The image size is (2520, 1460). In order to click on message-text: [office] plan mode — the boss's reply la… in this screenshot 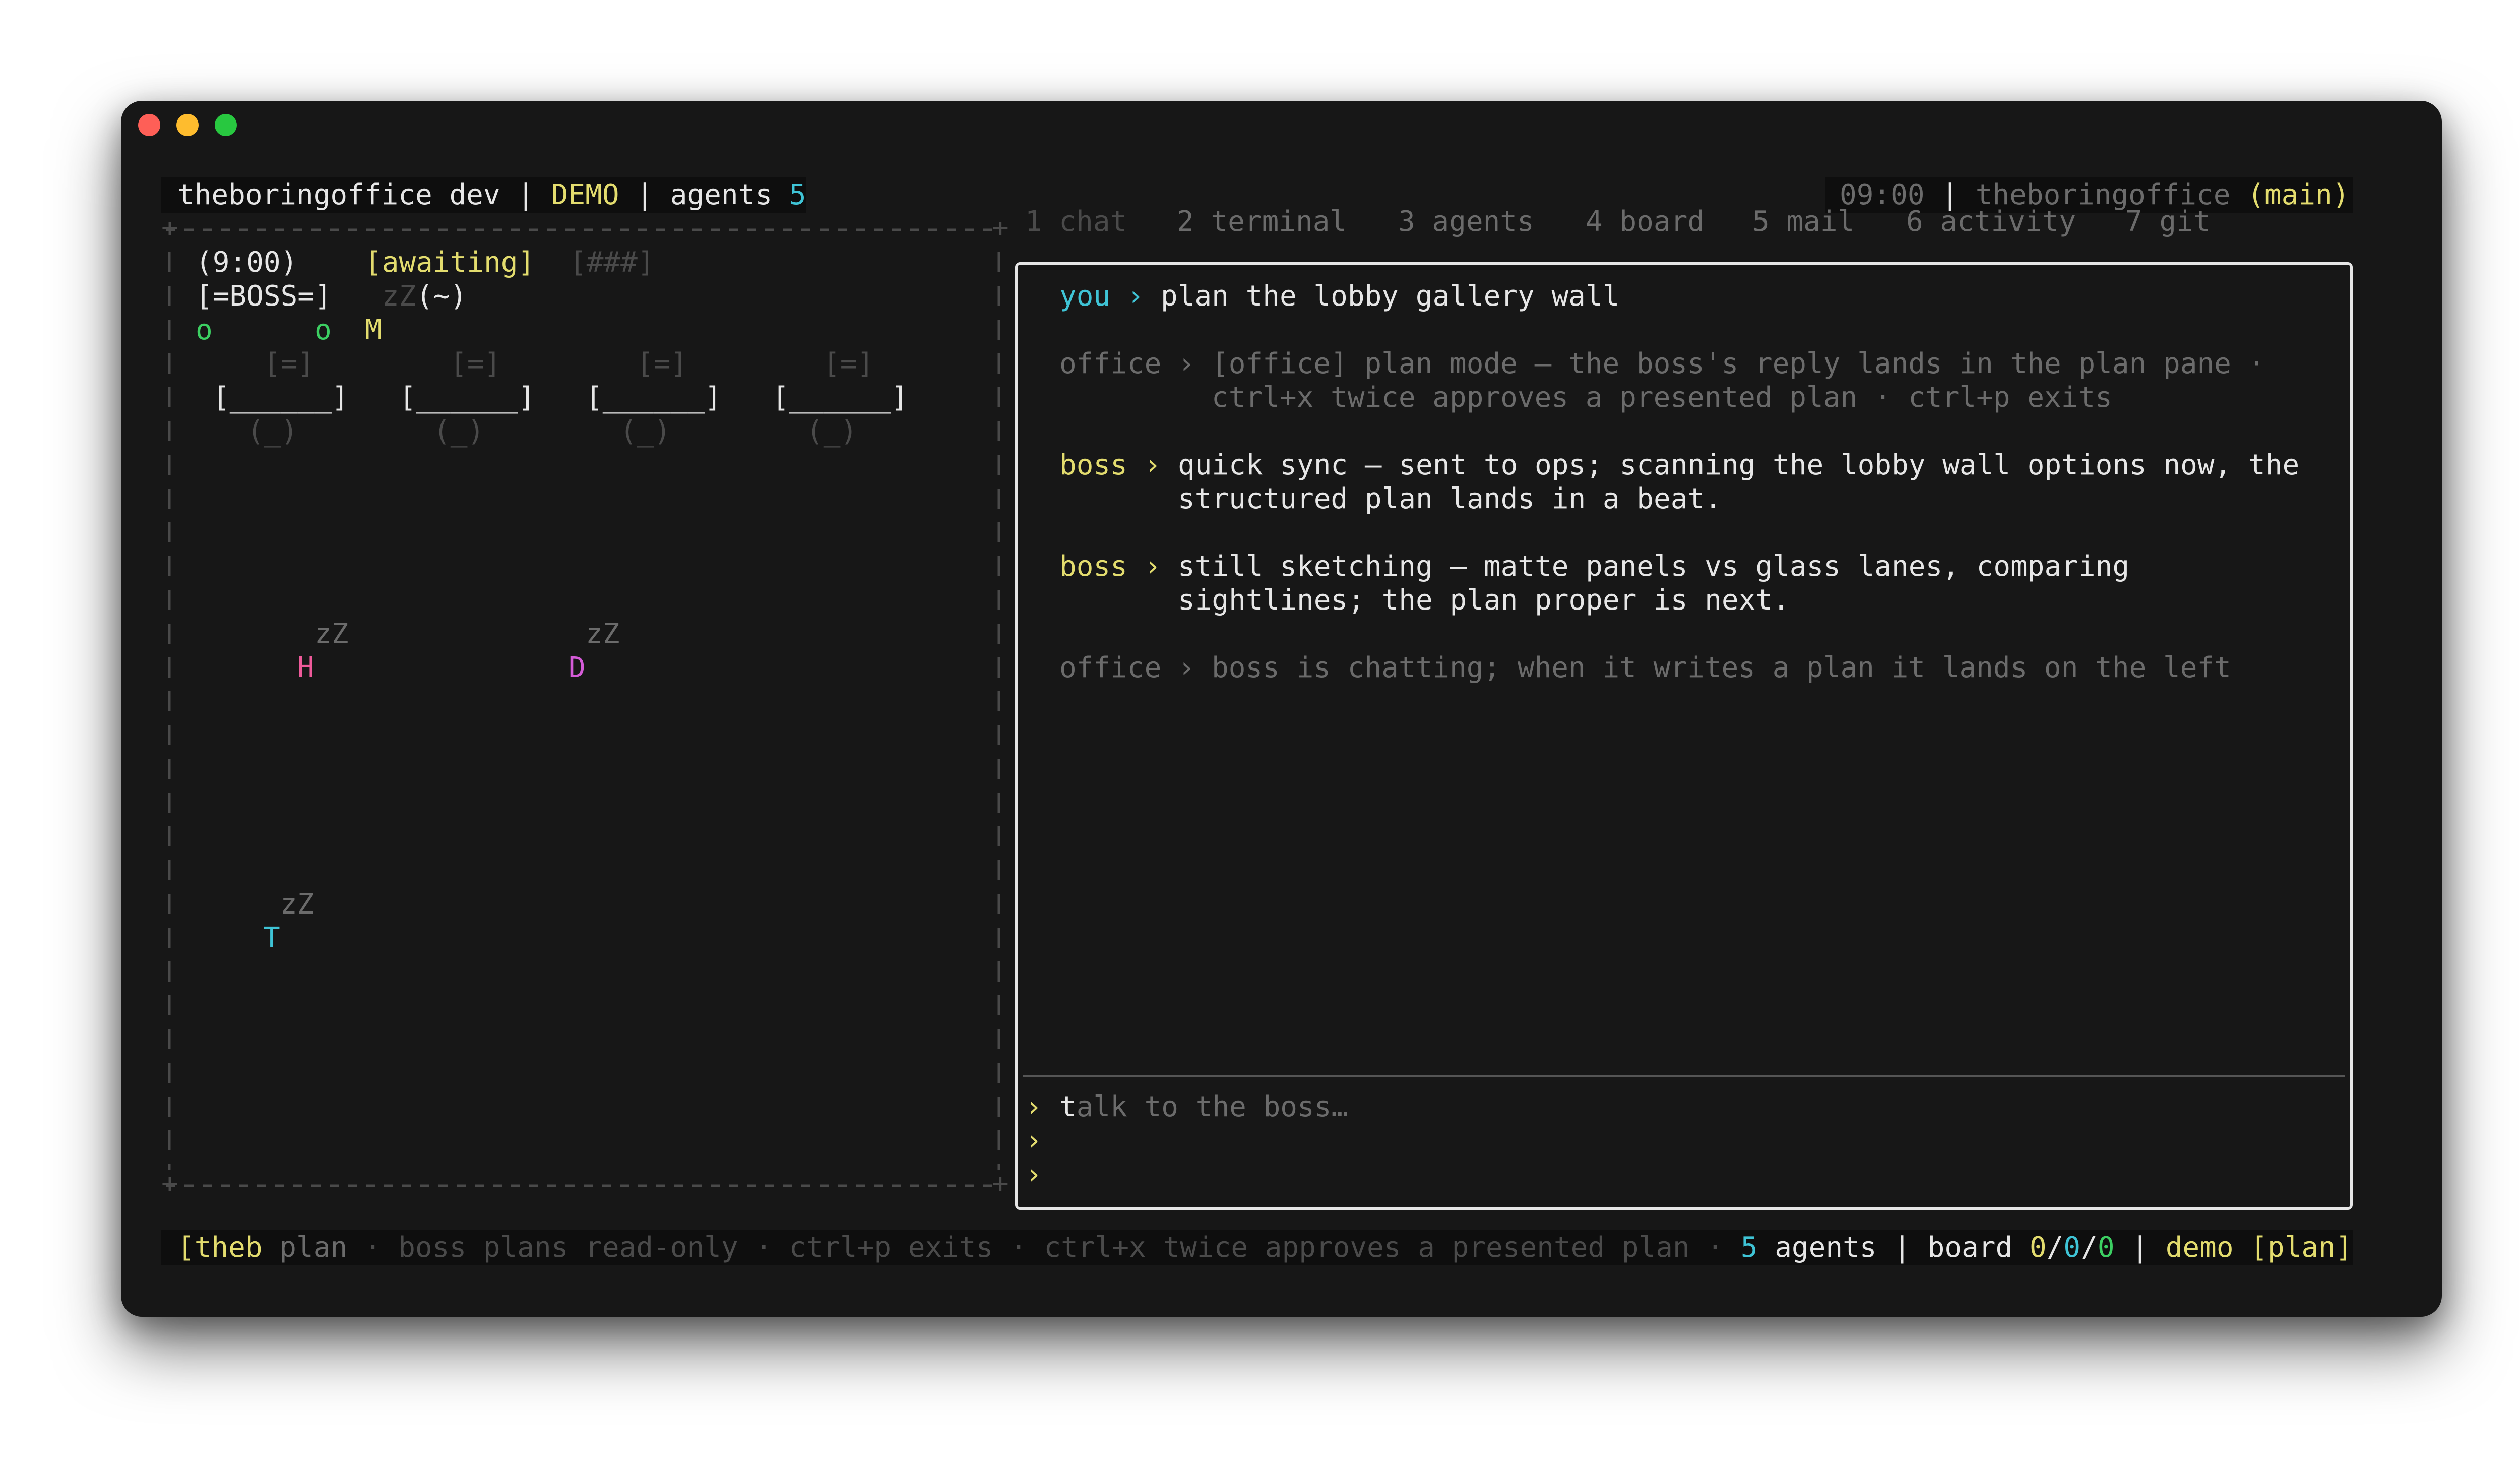, I will do `click(1738, 363)`.